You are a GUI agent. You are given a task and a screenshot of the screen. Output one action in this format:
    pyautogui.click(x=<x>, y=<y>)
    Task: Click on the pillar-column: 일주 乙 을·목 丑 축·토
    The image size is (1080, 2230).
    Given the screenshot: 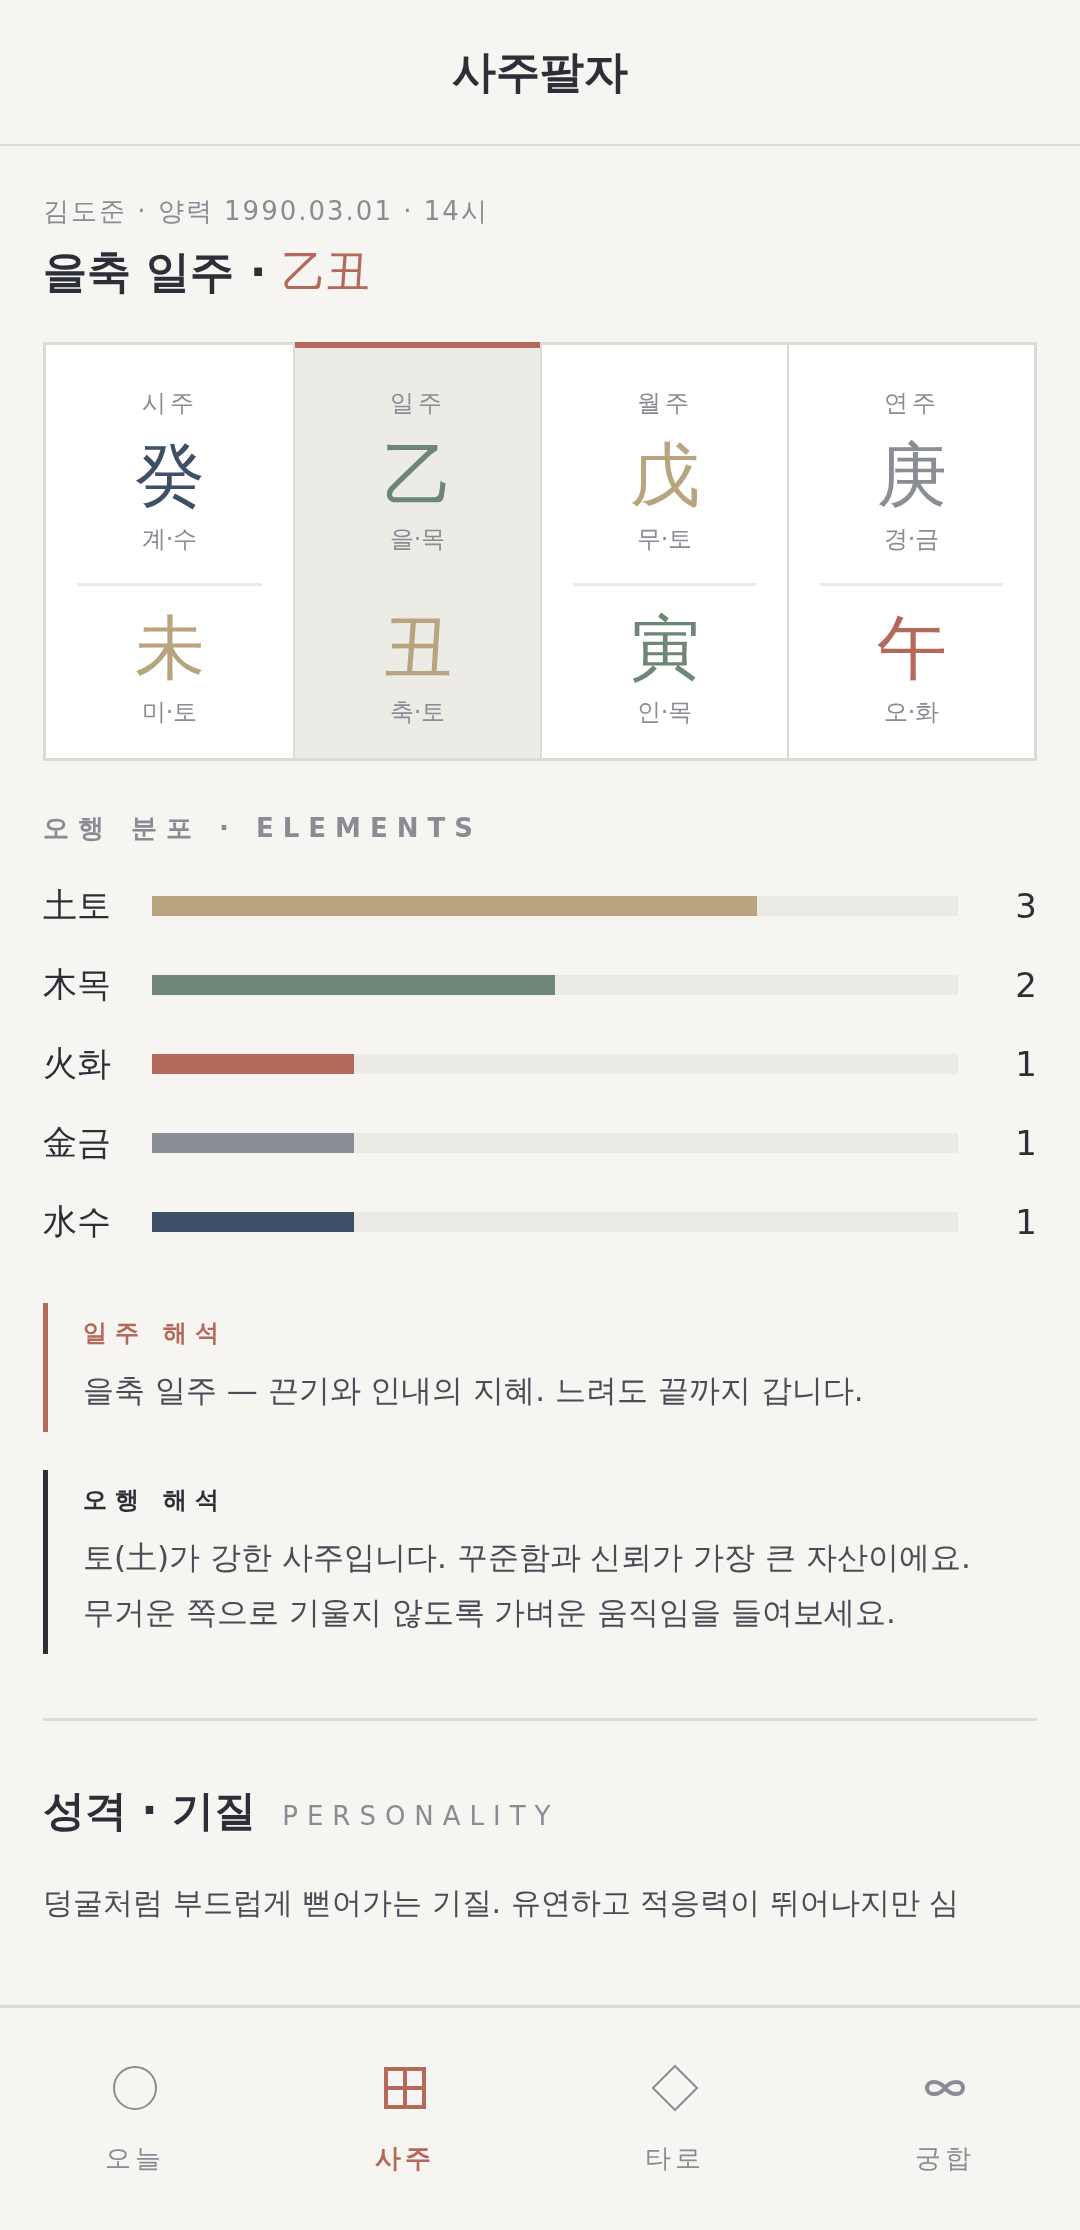 What is the action you would take?
    pyautogui.click(x=416, y=551)
    